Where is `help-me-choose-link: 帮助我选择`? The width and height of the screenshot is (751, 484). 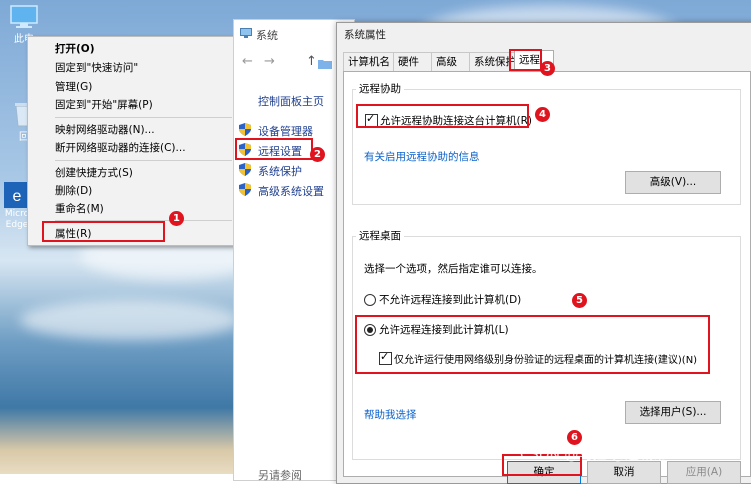
help-me-choose-link: 帮助我选择 is located at coordinates (390, 414).